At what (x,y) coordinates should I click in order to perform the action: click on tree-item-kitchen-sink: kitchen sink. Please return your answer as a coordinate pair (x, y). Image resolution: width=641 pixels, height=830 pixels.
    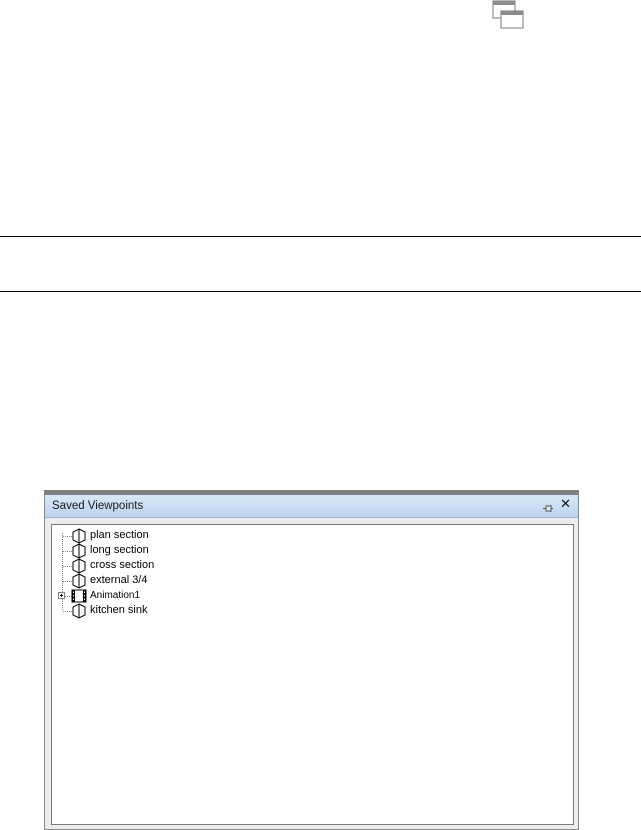
    Looking at the image, I should click on (152, 611).